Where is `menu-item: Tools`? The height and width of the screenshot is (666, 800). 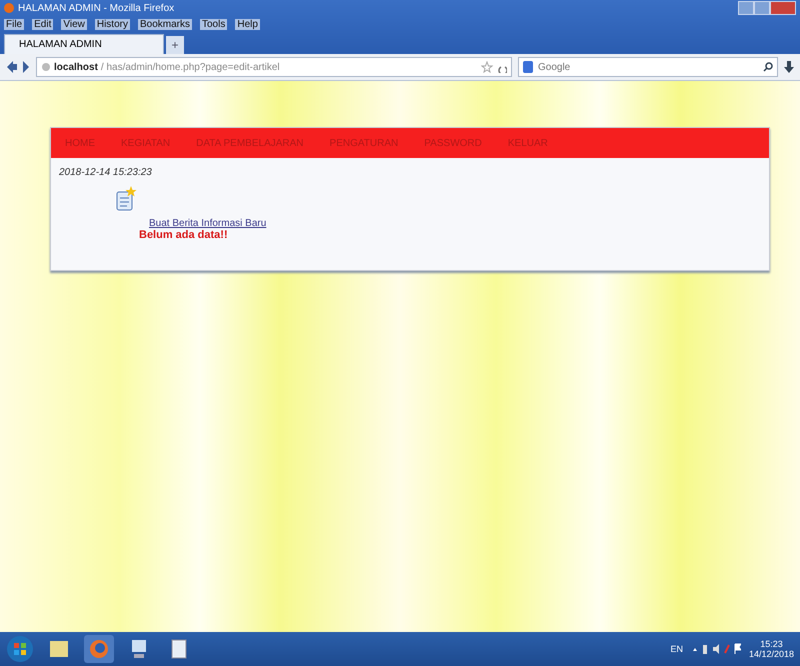 menu-item: Tools is located at coordinates (214, 24).